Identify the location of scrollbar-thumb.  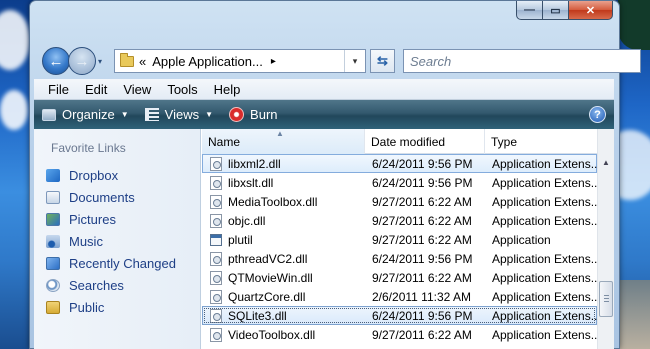
(606, 299).